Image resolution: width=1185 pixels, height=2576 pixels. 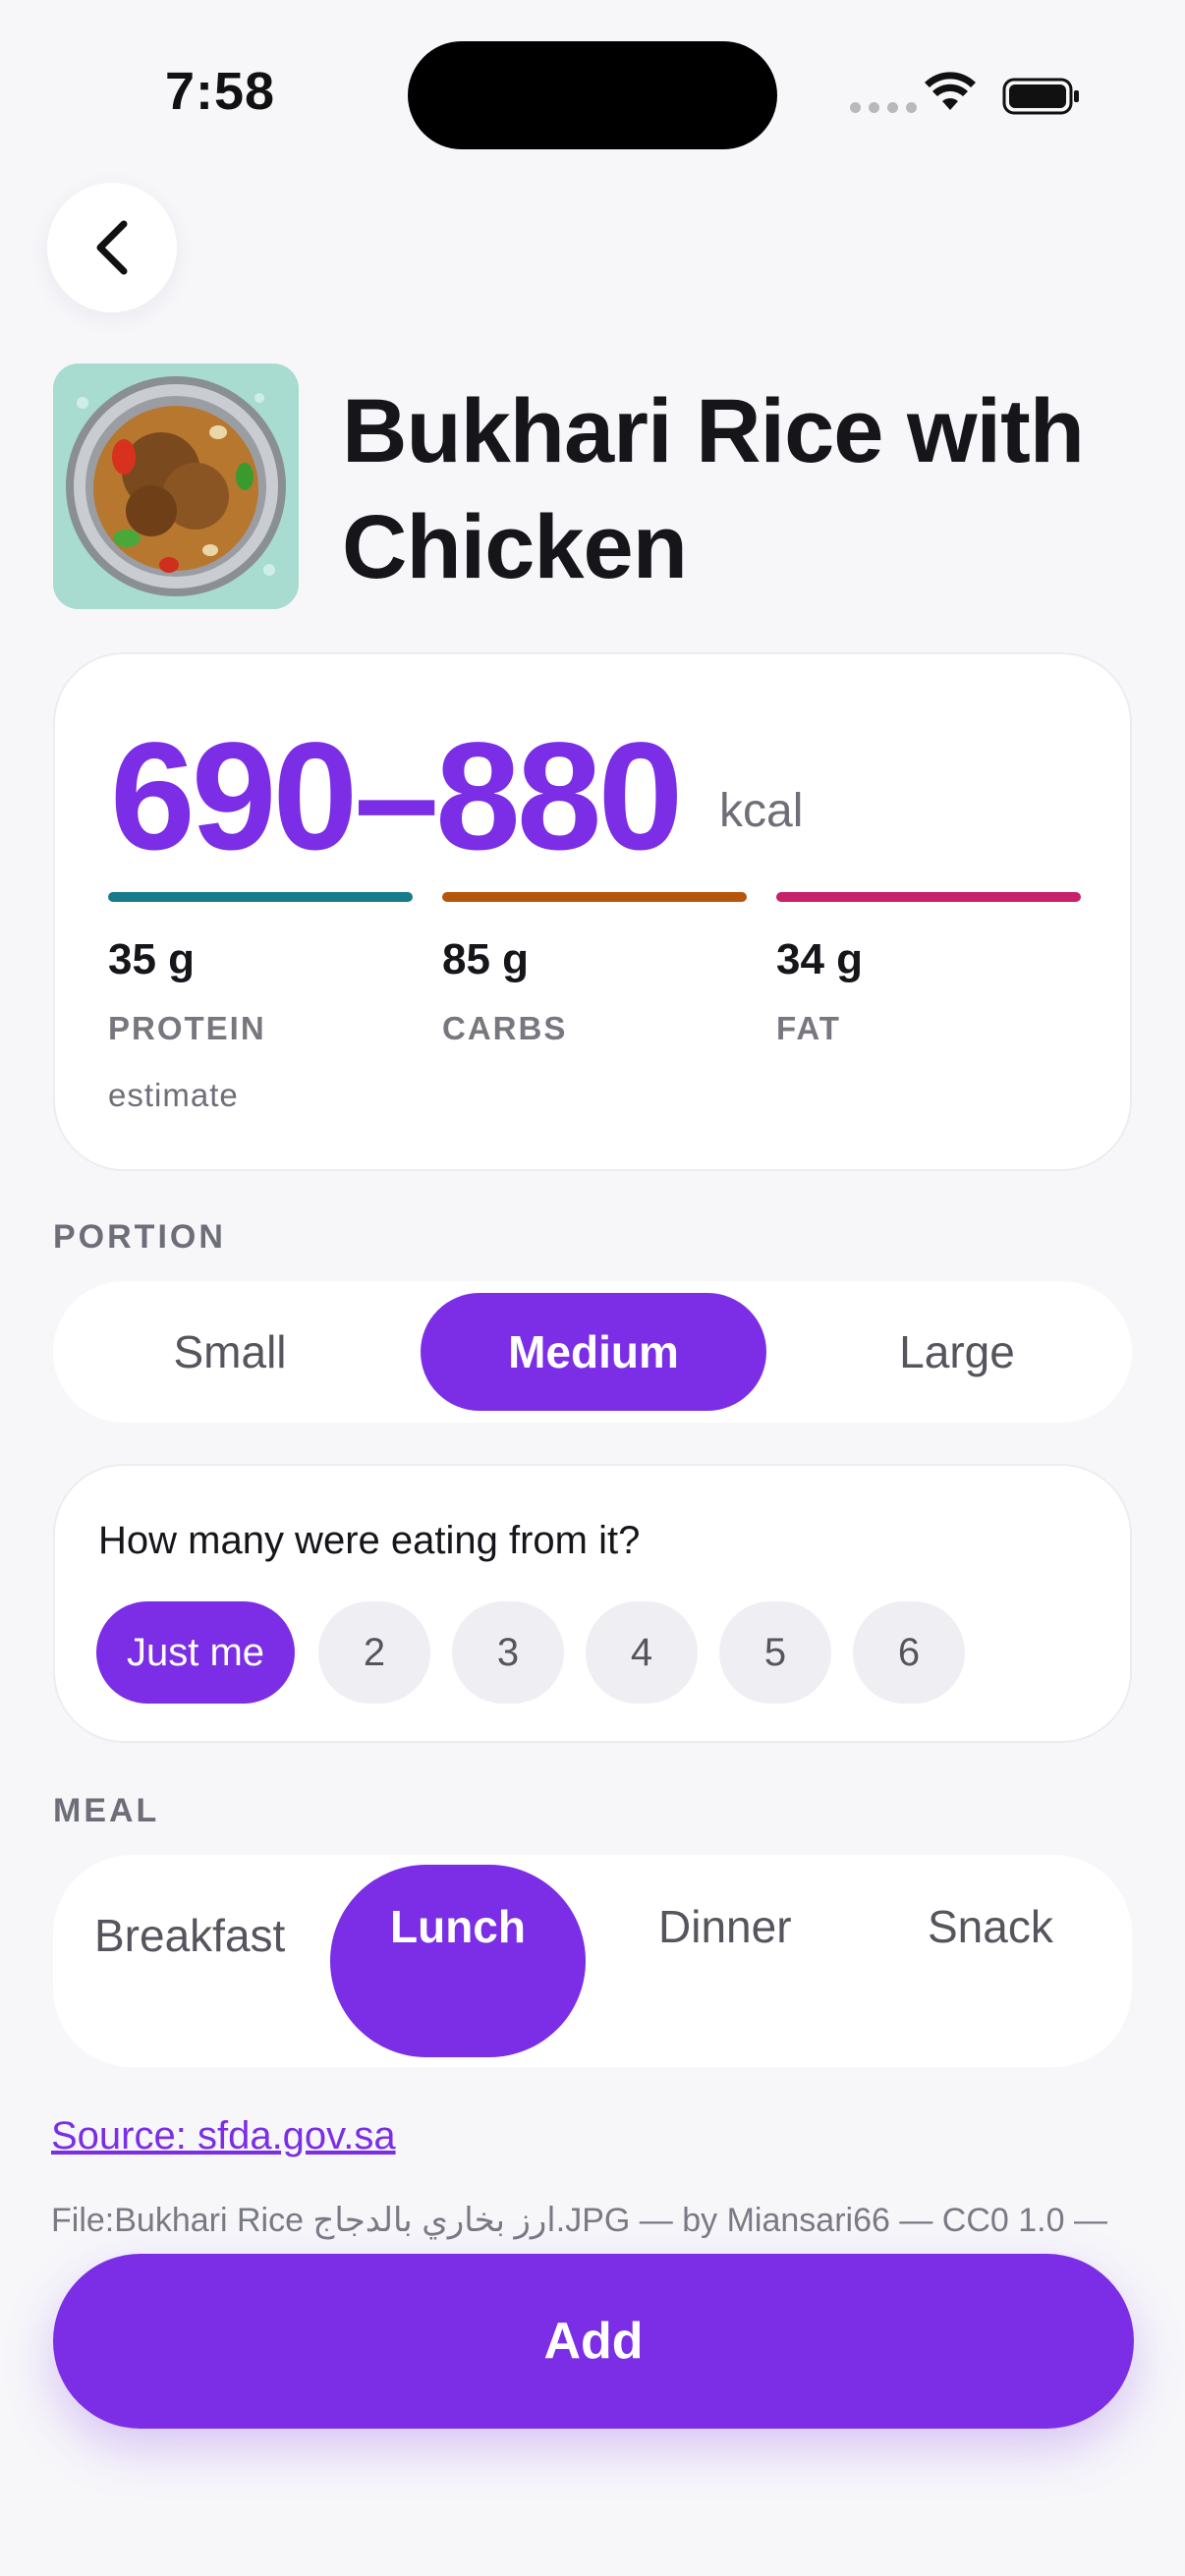 What do you see at coordinates (458, 1961) in the screenshot?
I see `meal-option-lunch: Lunch` at bounding box center [458, 1961].